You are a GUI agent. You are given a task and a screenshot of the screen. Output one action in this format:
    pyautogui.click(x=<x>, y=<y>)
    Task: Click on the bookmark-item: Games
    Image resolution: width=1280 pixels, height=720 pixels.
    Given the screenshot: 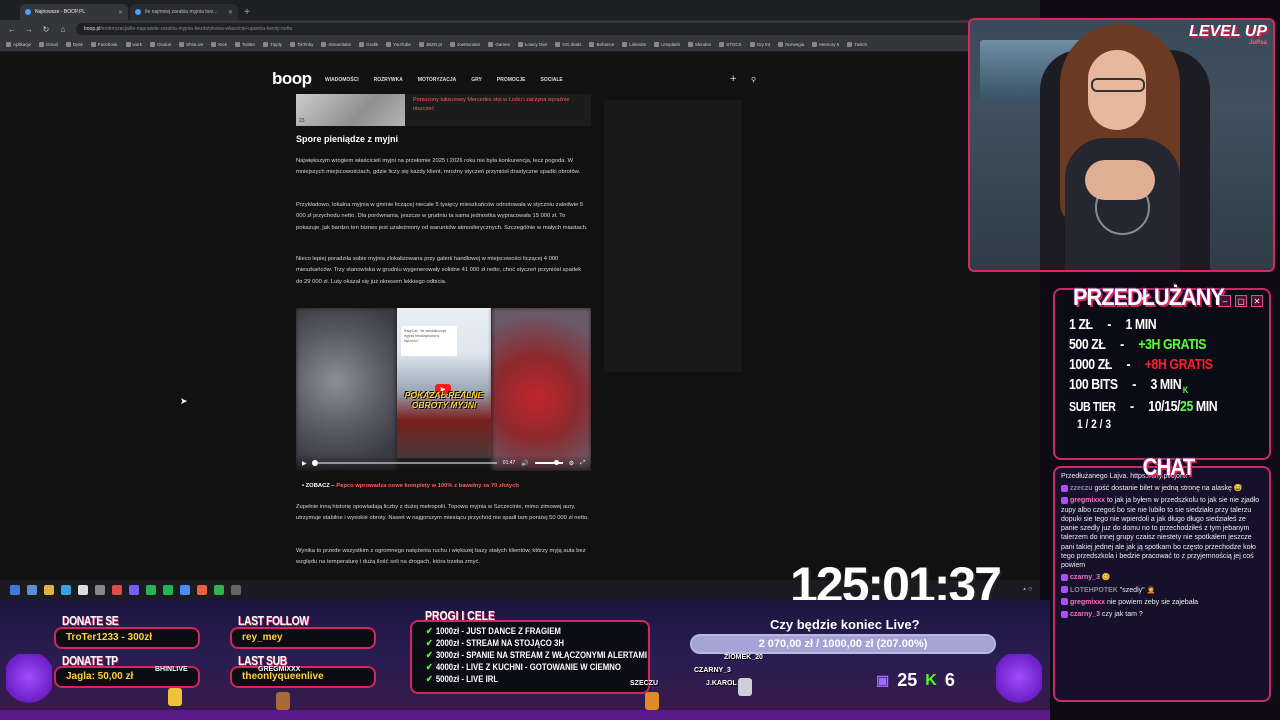 What is the action you would take?
    pyautogui.click(x=499, y=44)
    